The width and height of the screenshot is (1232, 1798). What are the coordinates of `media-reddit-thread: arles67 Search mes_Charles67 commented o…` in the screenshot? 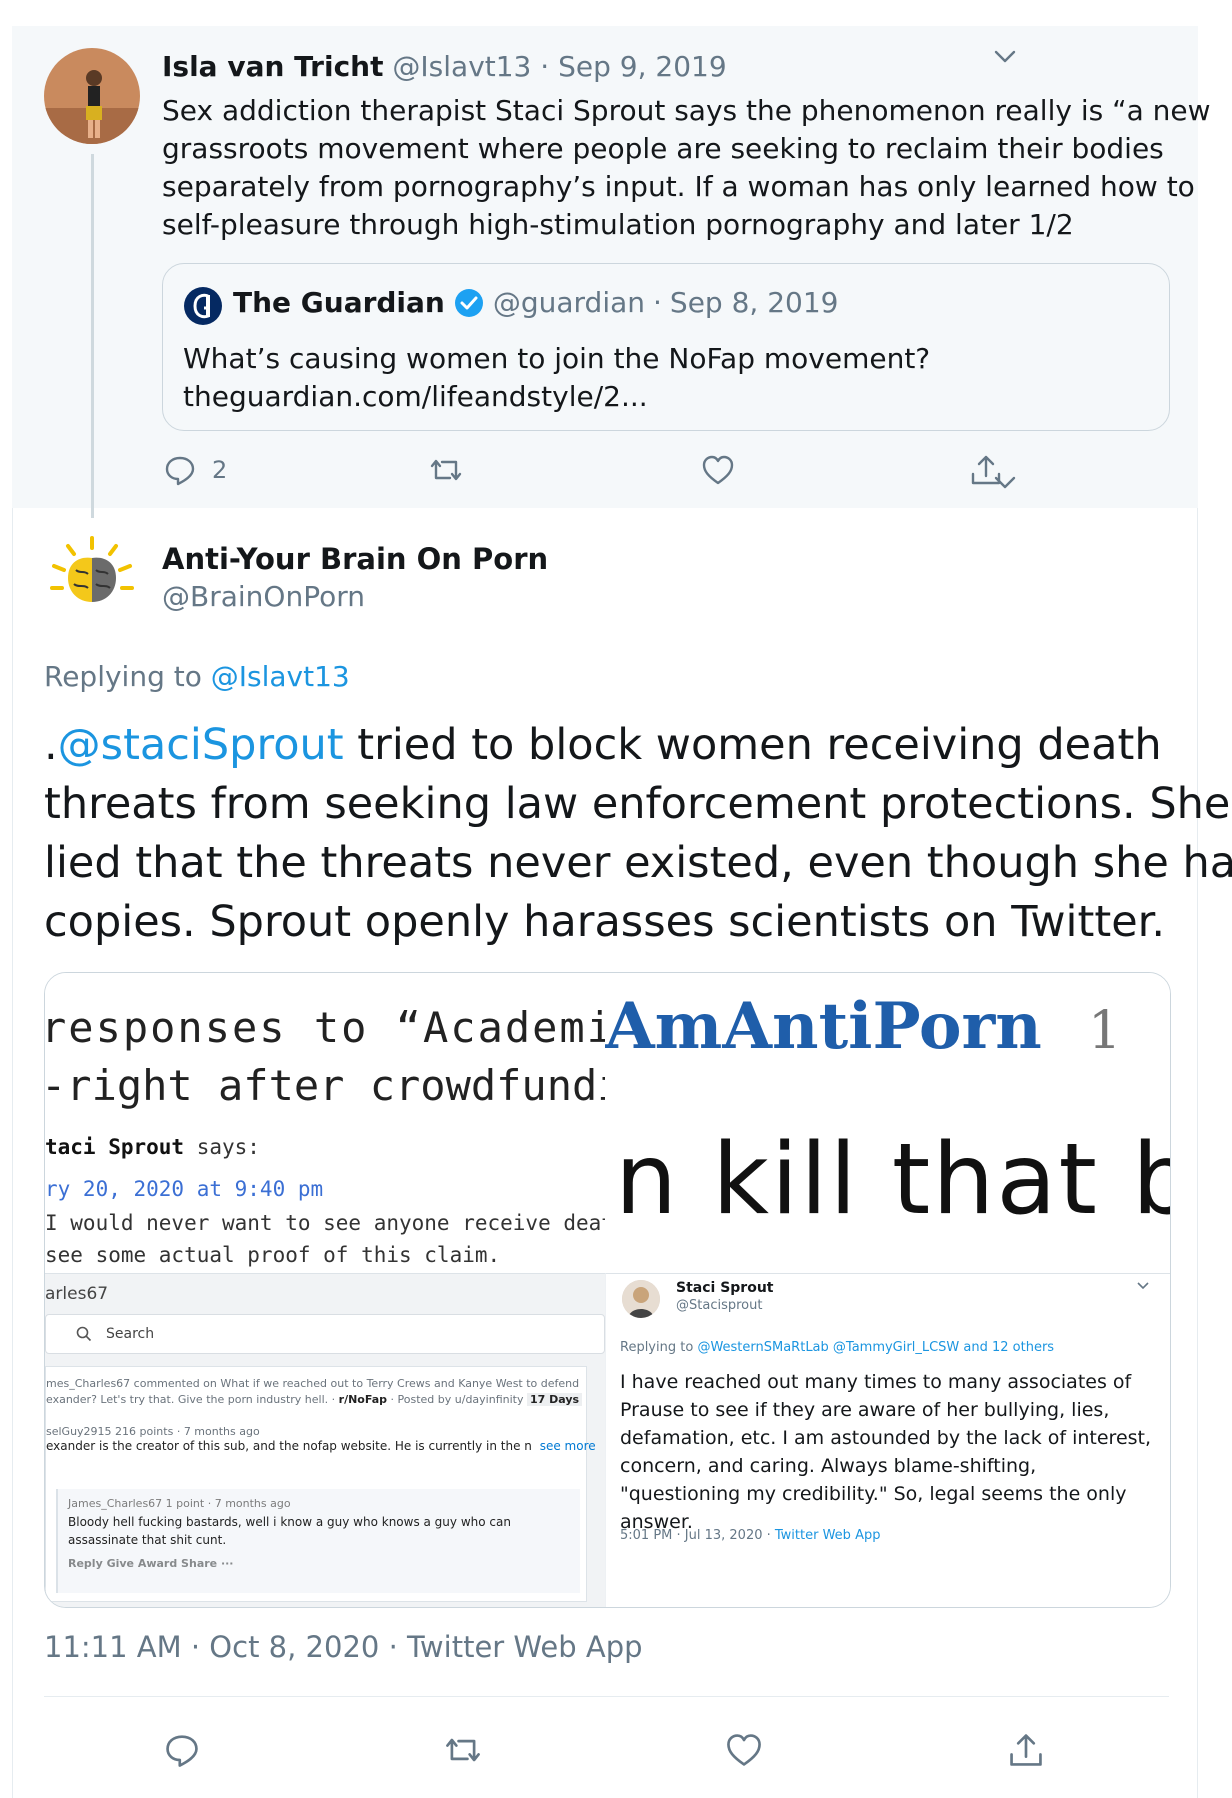 It's located at (325, 1440).